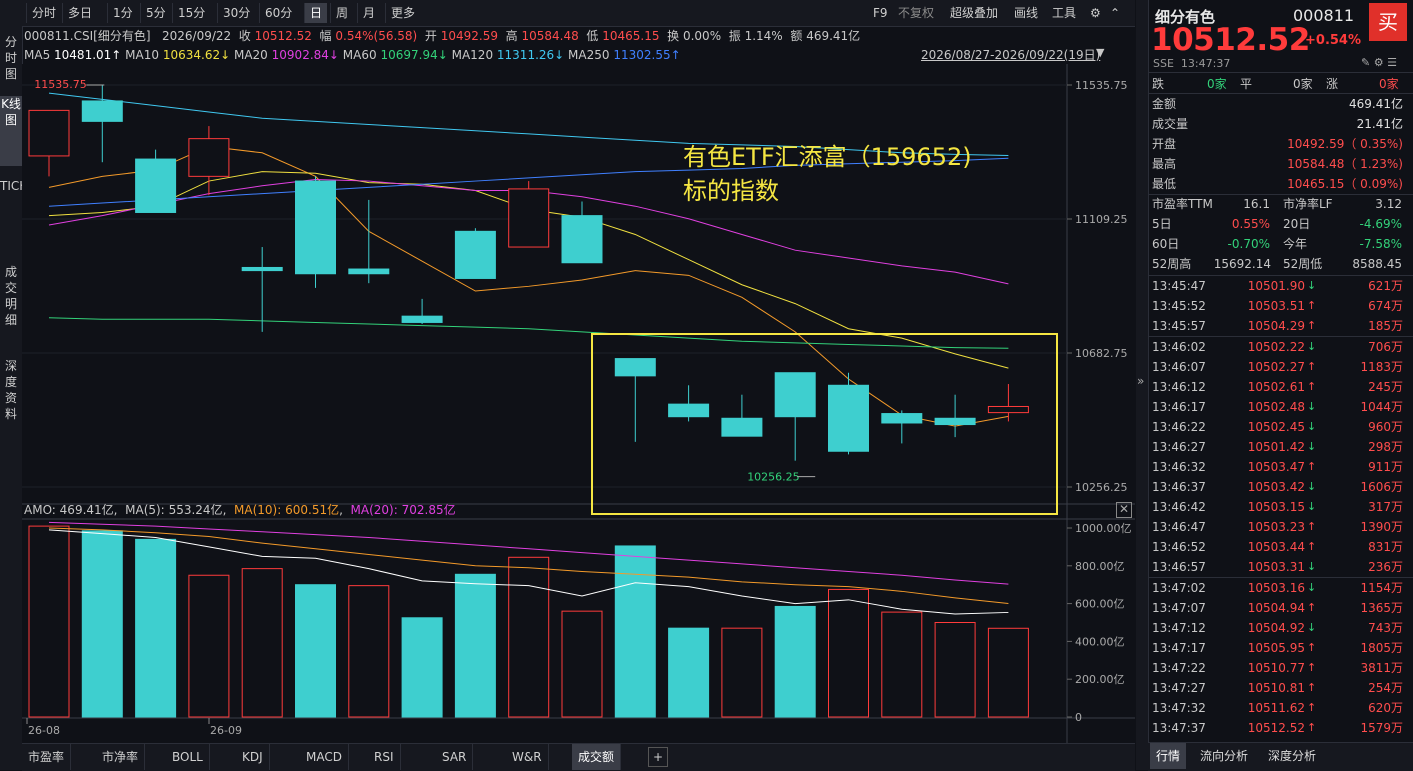  What do you see at coordinates (11, 62) in the screenshot?
I see `nav-timeshare: 分时图` at bounding box center [11, 62].